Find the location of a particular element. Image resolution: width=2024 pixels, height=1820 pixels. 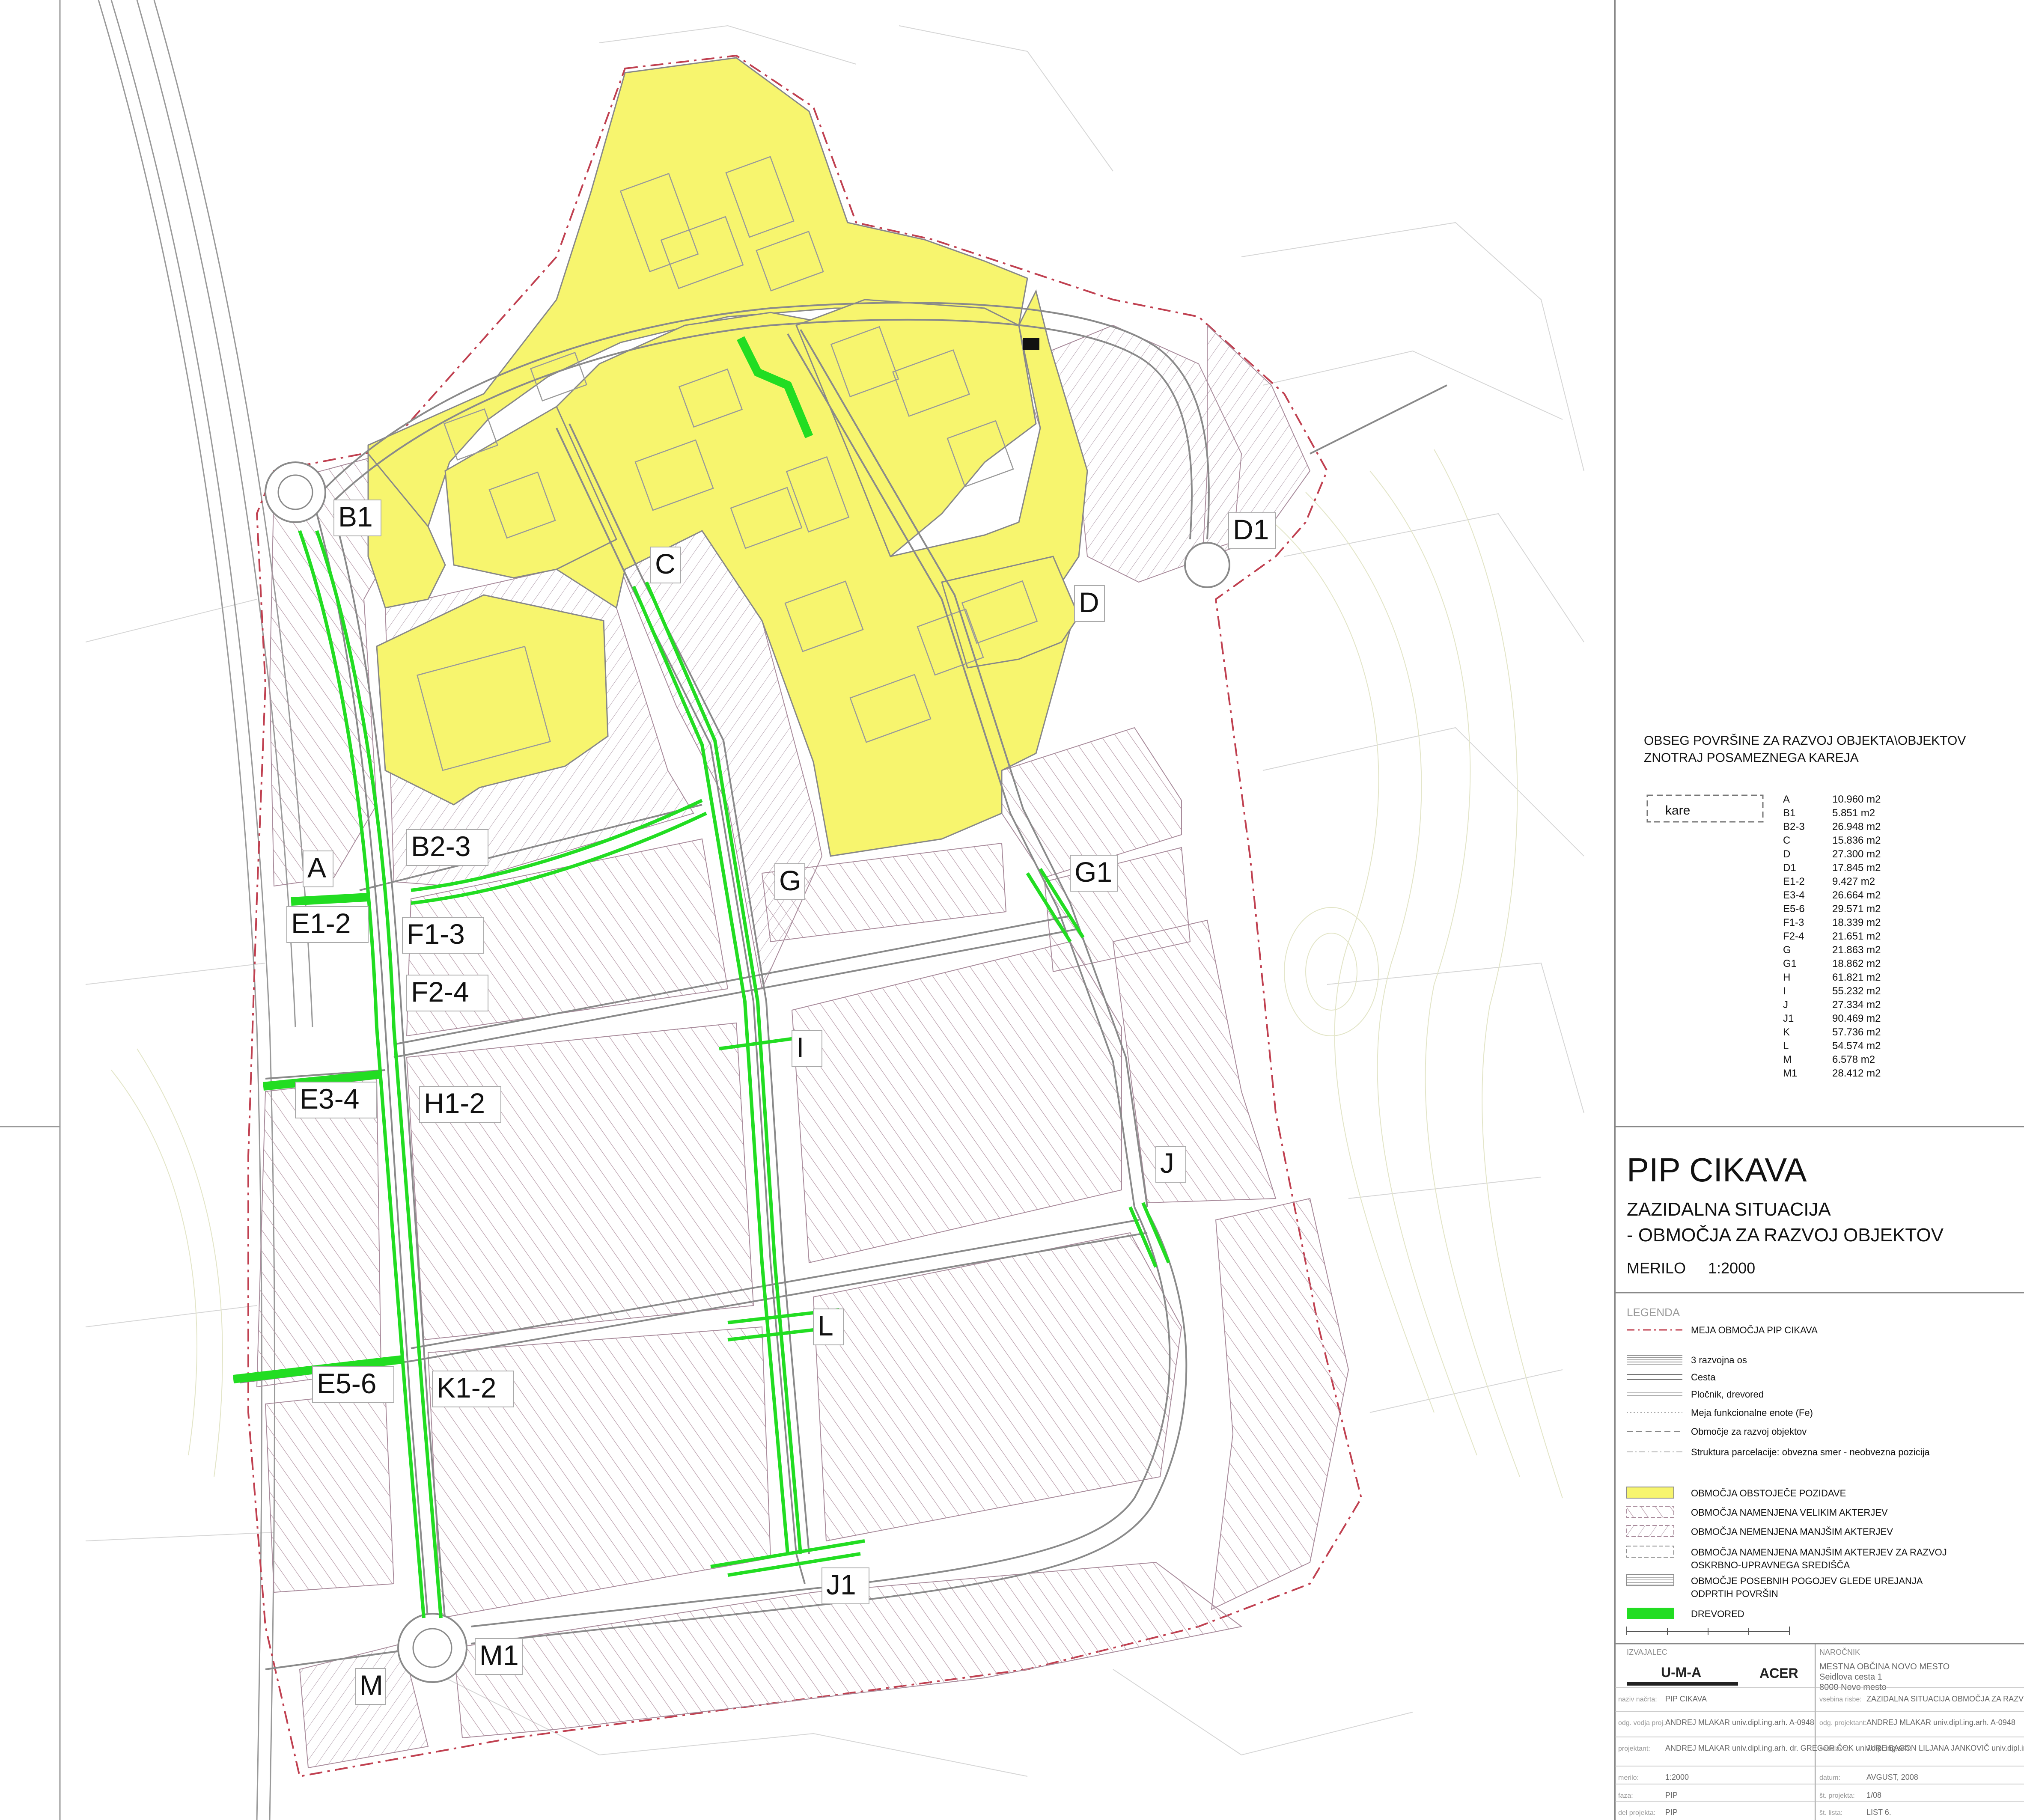

area-row-code: M is located at coordinates (1787, 1059).